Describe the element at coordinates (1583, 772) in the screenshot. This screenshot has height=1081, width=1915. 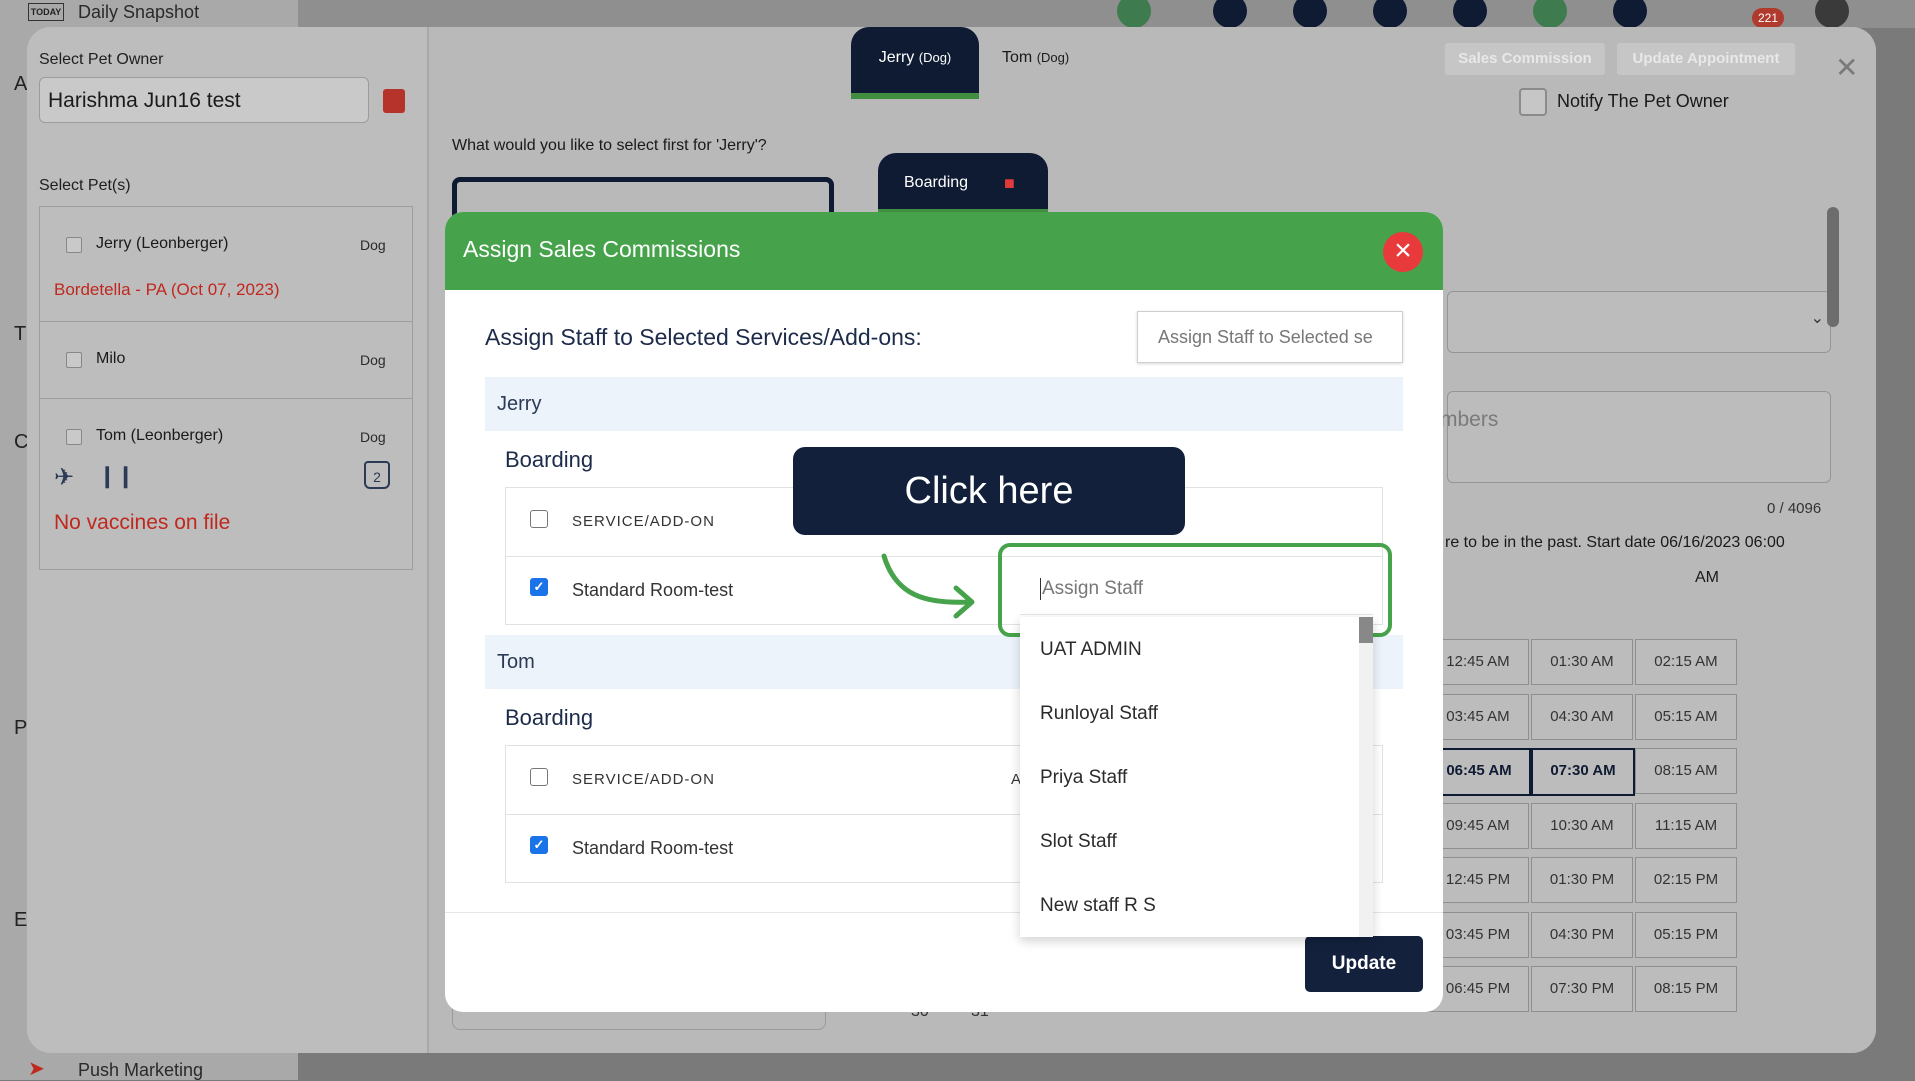
I see `time-slot-button: 07:30 AM` at that location.